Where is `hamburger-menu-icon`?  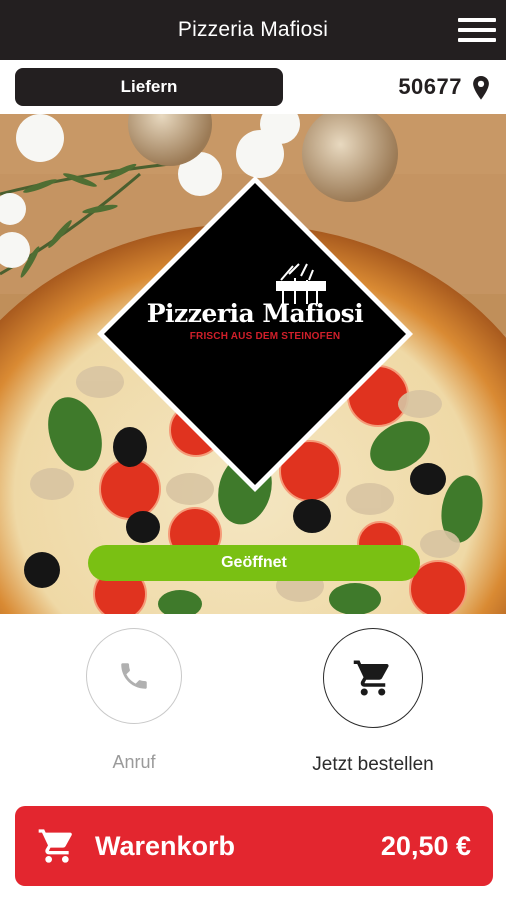
hamburger-menu-icon is located at coordinates (477, 30).